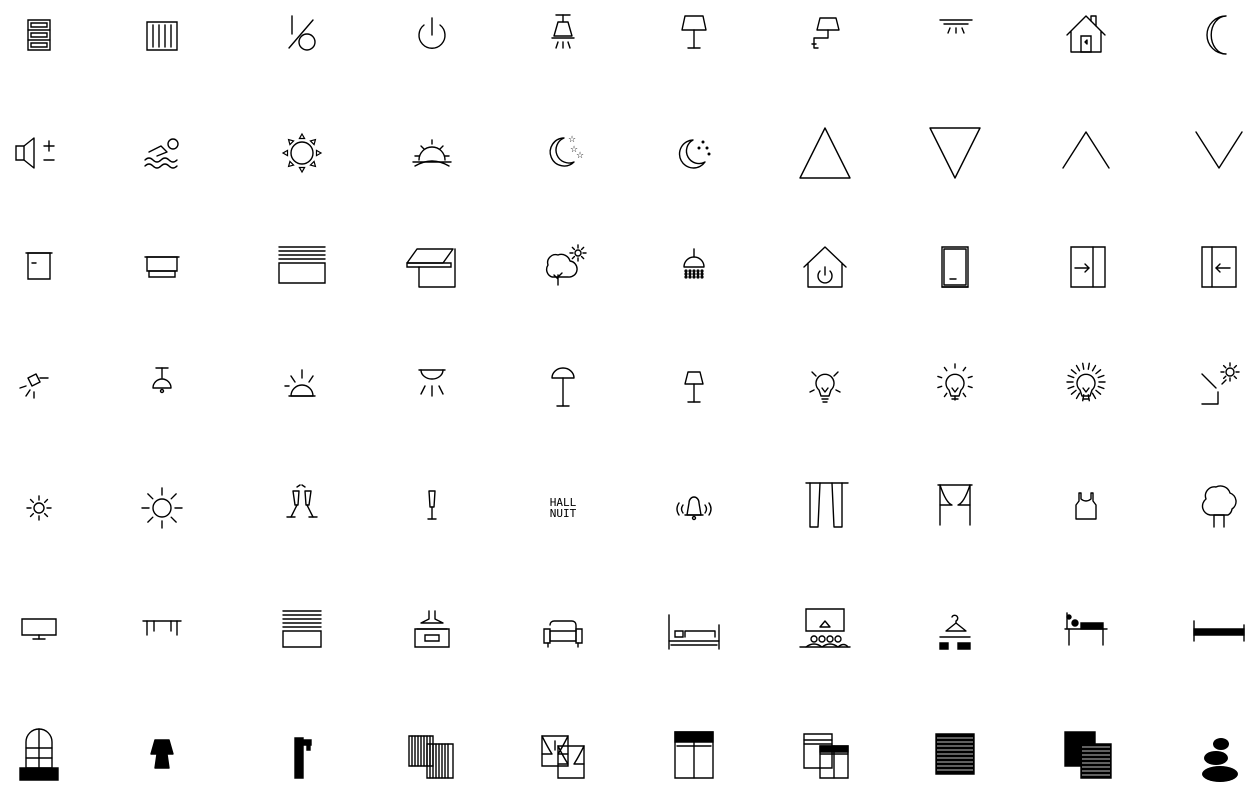 The height and width of the screenshot is (792, 1247). Describe the element at coordinates (432, 755) in the screenshot. I see `sheer-curtains-icon` at that location.